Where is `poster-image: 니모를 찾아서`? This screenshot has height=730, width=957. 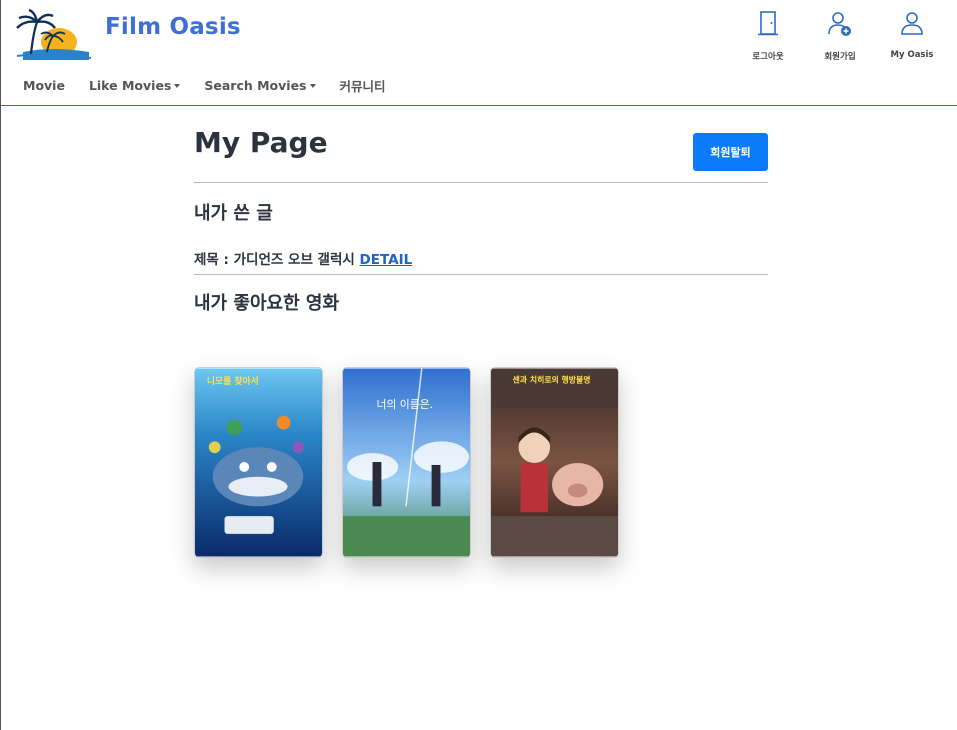
poster-image: 니모를 찾아서 is located at coordinates (258, 462).